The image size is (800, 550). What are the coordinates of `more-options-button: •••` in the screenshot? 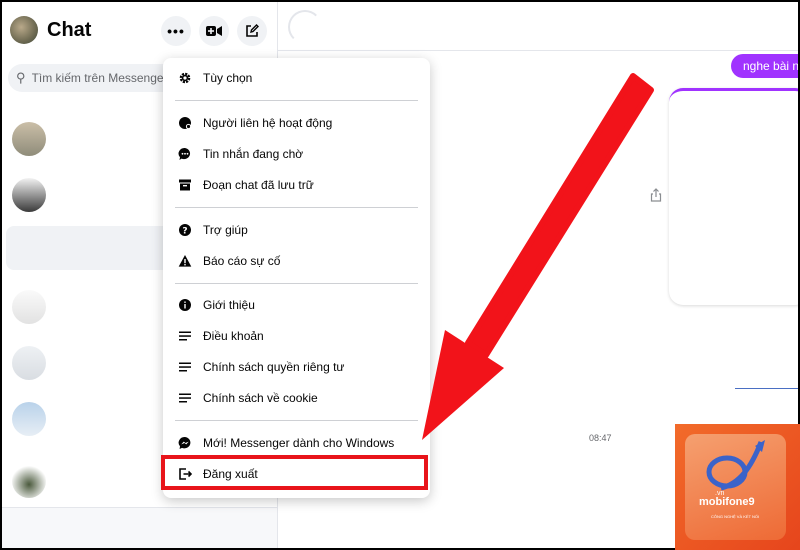 It's located at (176, 31).